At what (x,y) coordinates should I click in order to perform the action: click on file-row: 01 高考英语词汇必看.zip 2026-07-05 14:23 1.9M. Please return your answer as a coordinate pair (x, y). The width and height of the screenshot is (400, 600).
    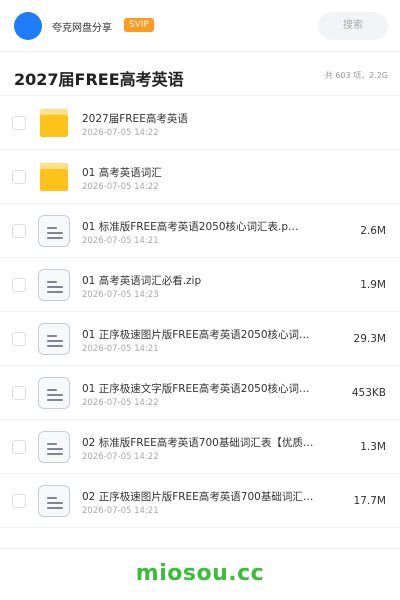
    Looking at the image, I should click on (200, 285).